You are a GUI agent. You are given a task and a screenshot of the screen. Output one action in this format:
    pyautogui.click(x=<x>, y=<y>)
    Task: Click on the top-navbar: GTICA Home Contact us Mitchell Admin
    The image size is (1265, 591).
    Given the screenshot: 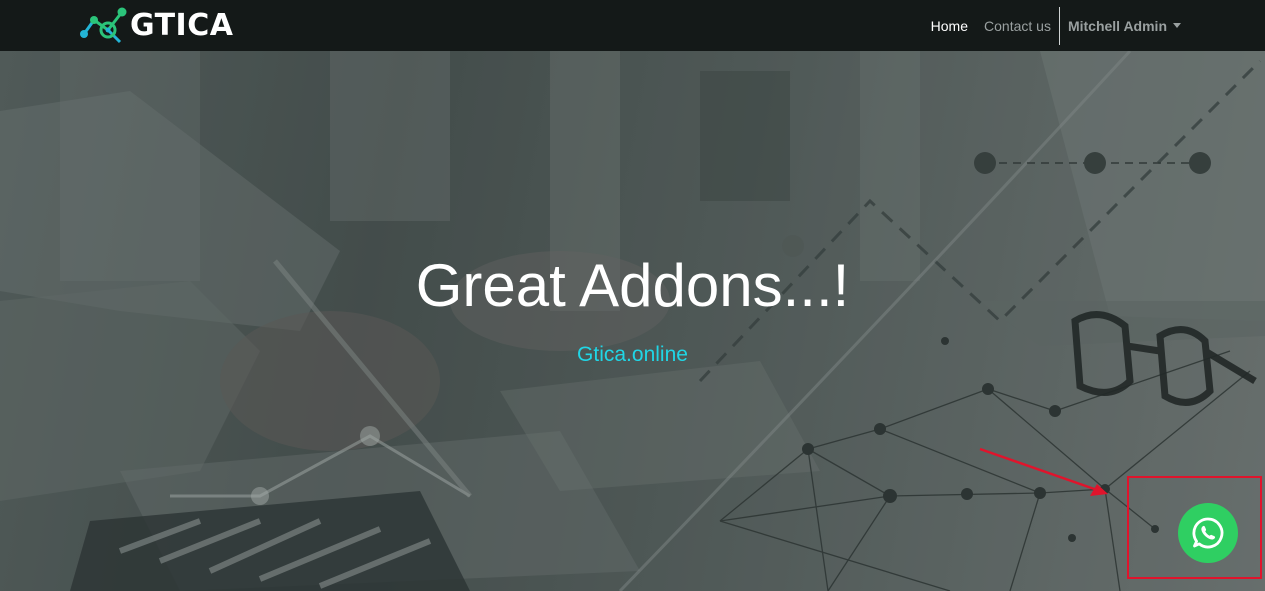 What is the action you would take?
    pyautogui.click(x=632, y=25)
    